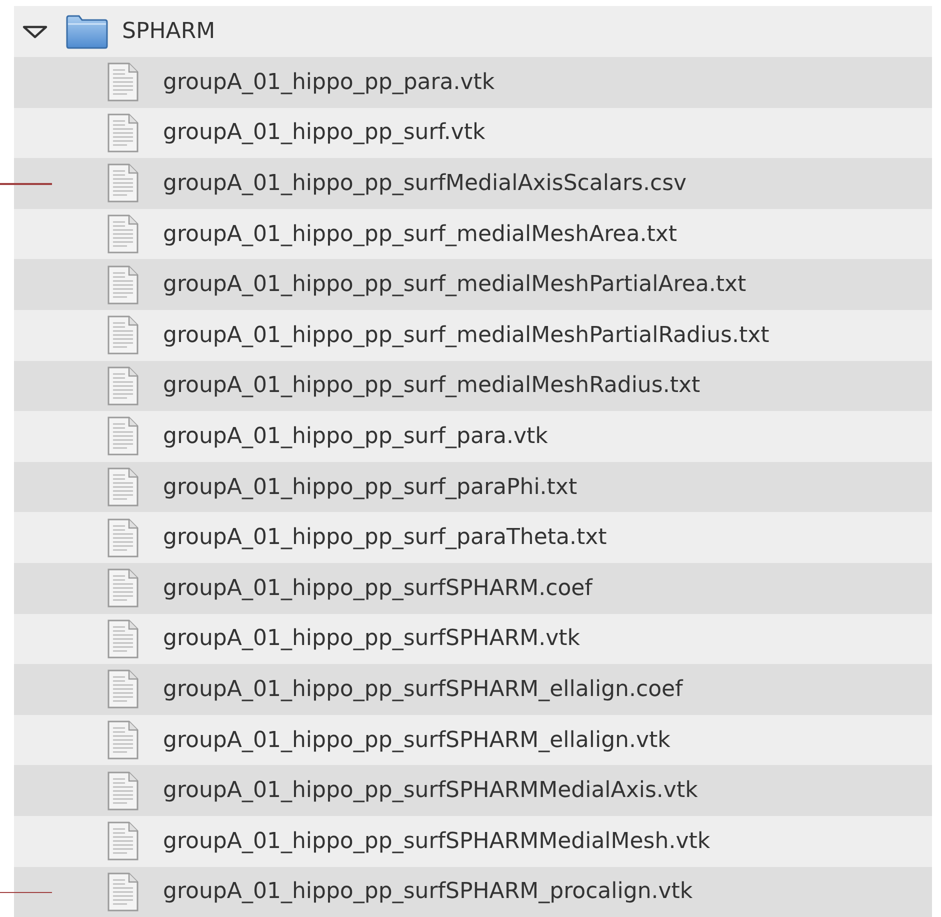 The width and height of the screenshot is (941, 917). Describe the element at coordinates (87, 31) in the screenshot. I see `folder-icon` at that location.